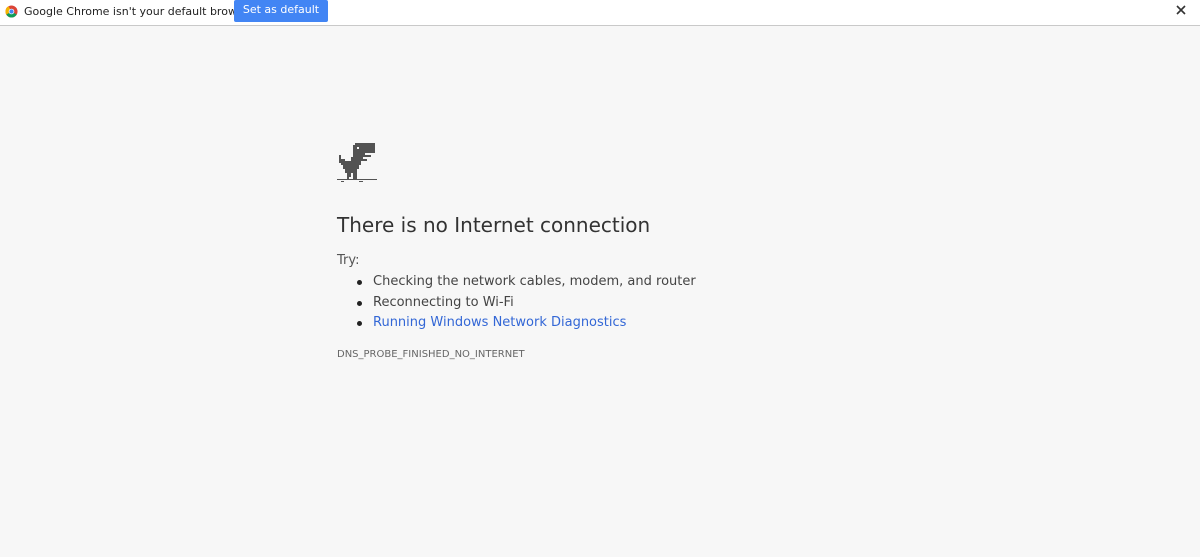 Image resolution: width=1200 pixels, height=557 pixels. Describe the element at coordinates (348, 260) in the screenshot. I see `try-label: Try:` at that location.